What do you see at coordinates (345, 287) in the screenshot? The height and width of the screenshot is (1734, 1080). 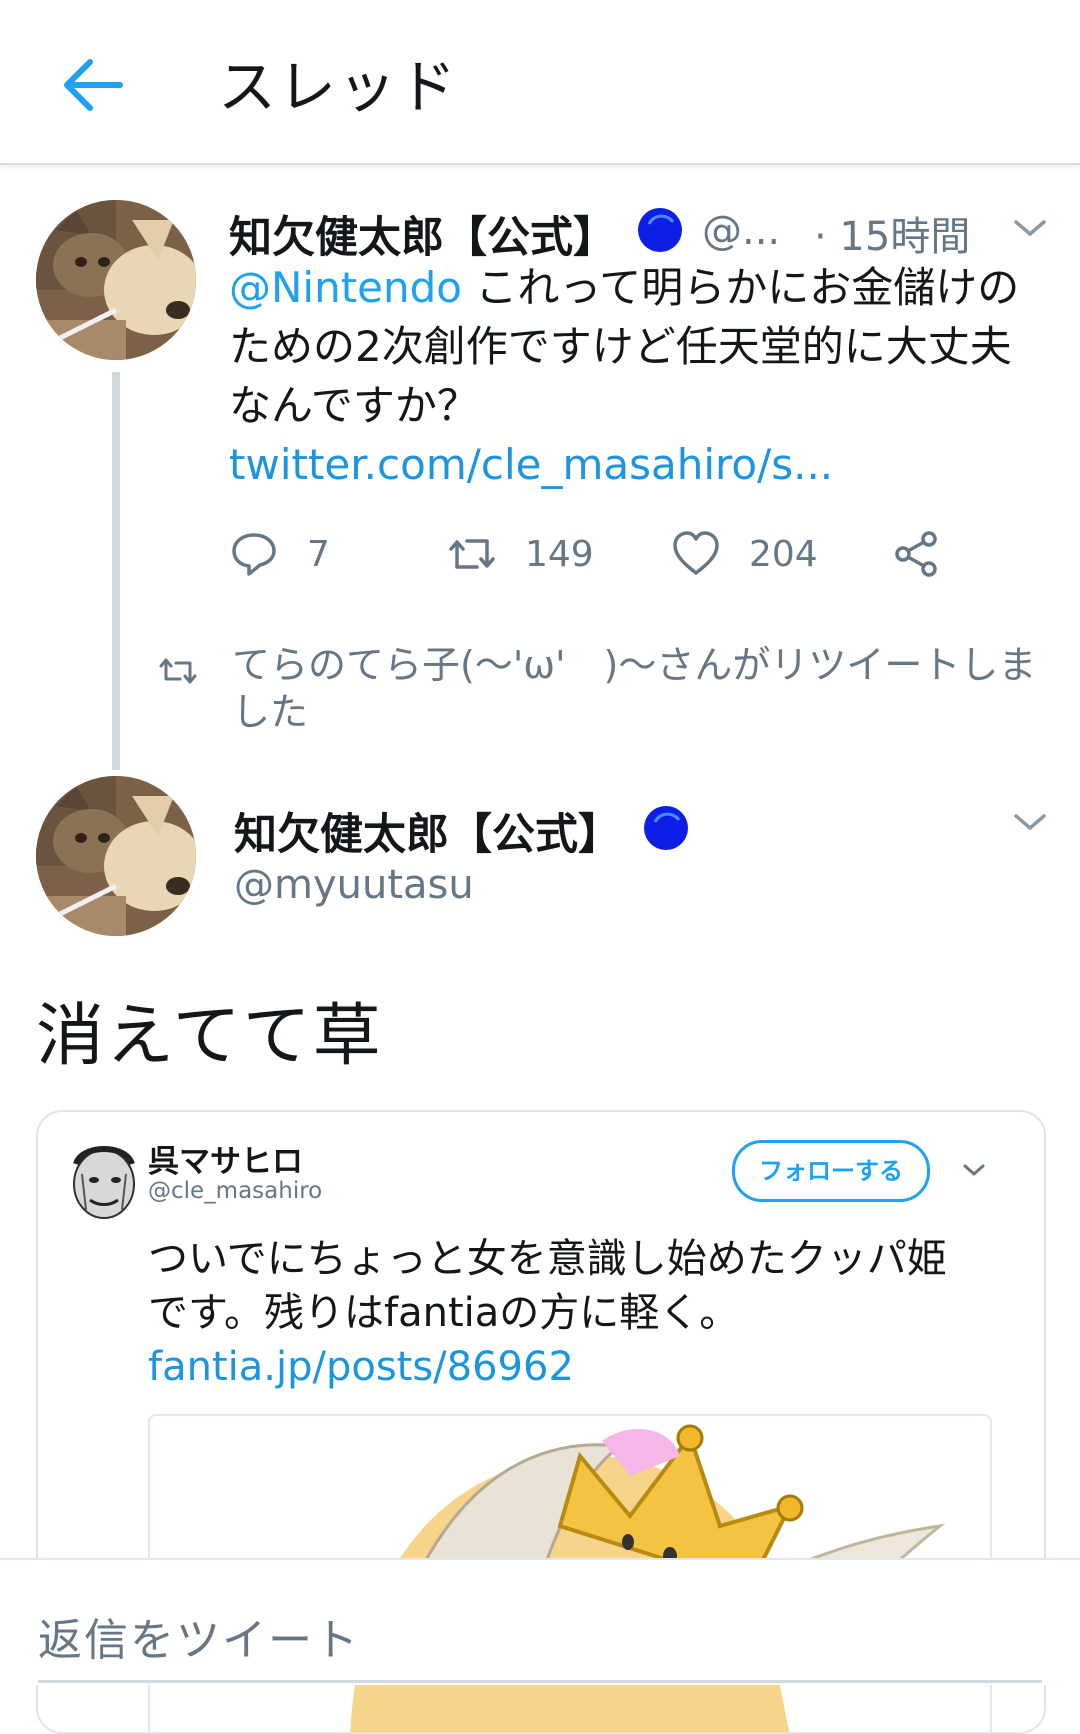 I see `mention-link: @Nintendo` at bounding box center [345, 287].